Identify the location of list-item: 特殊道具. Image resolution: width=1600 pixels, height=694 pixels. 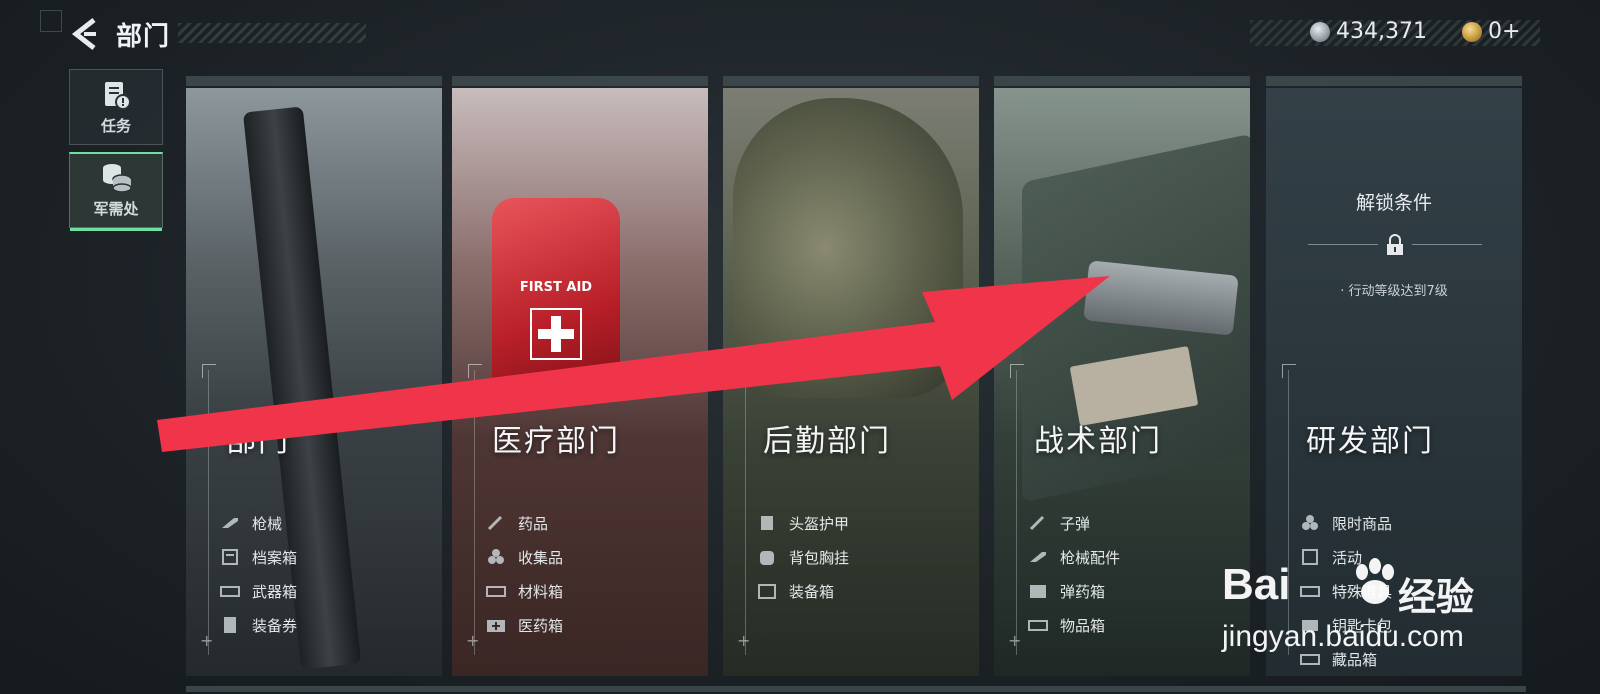
(1346, 591).